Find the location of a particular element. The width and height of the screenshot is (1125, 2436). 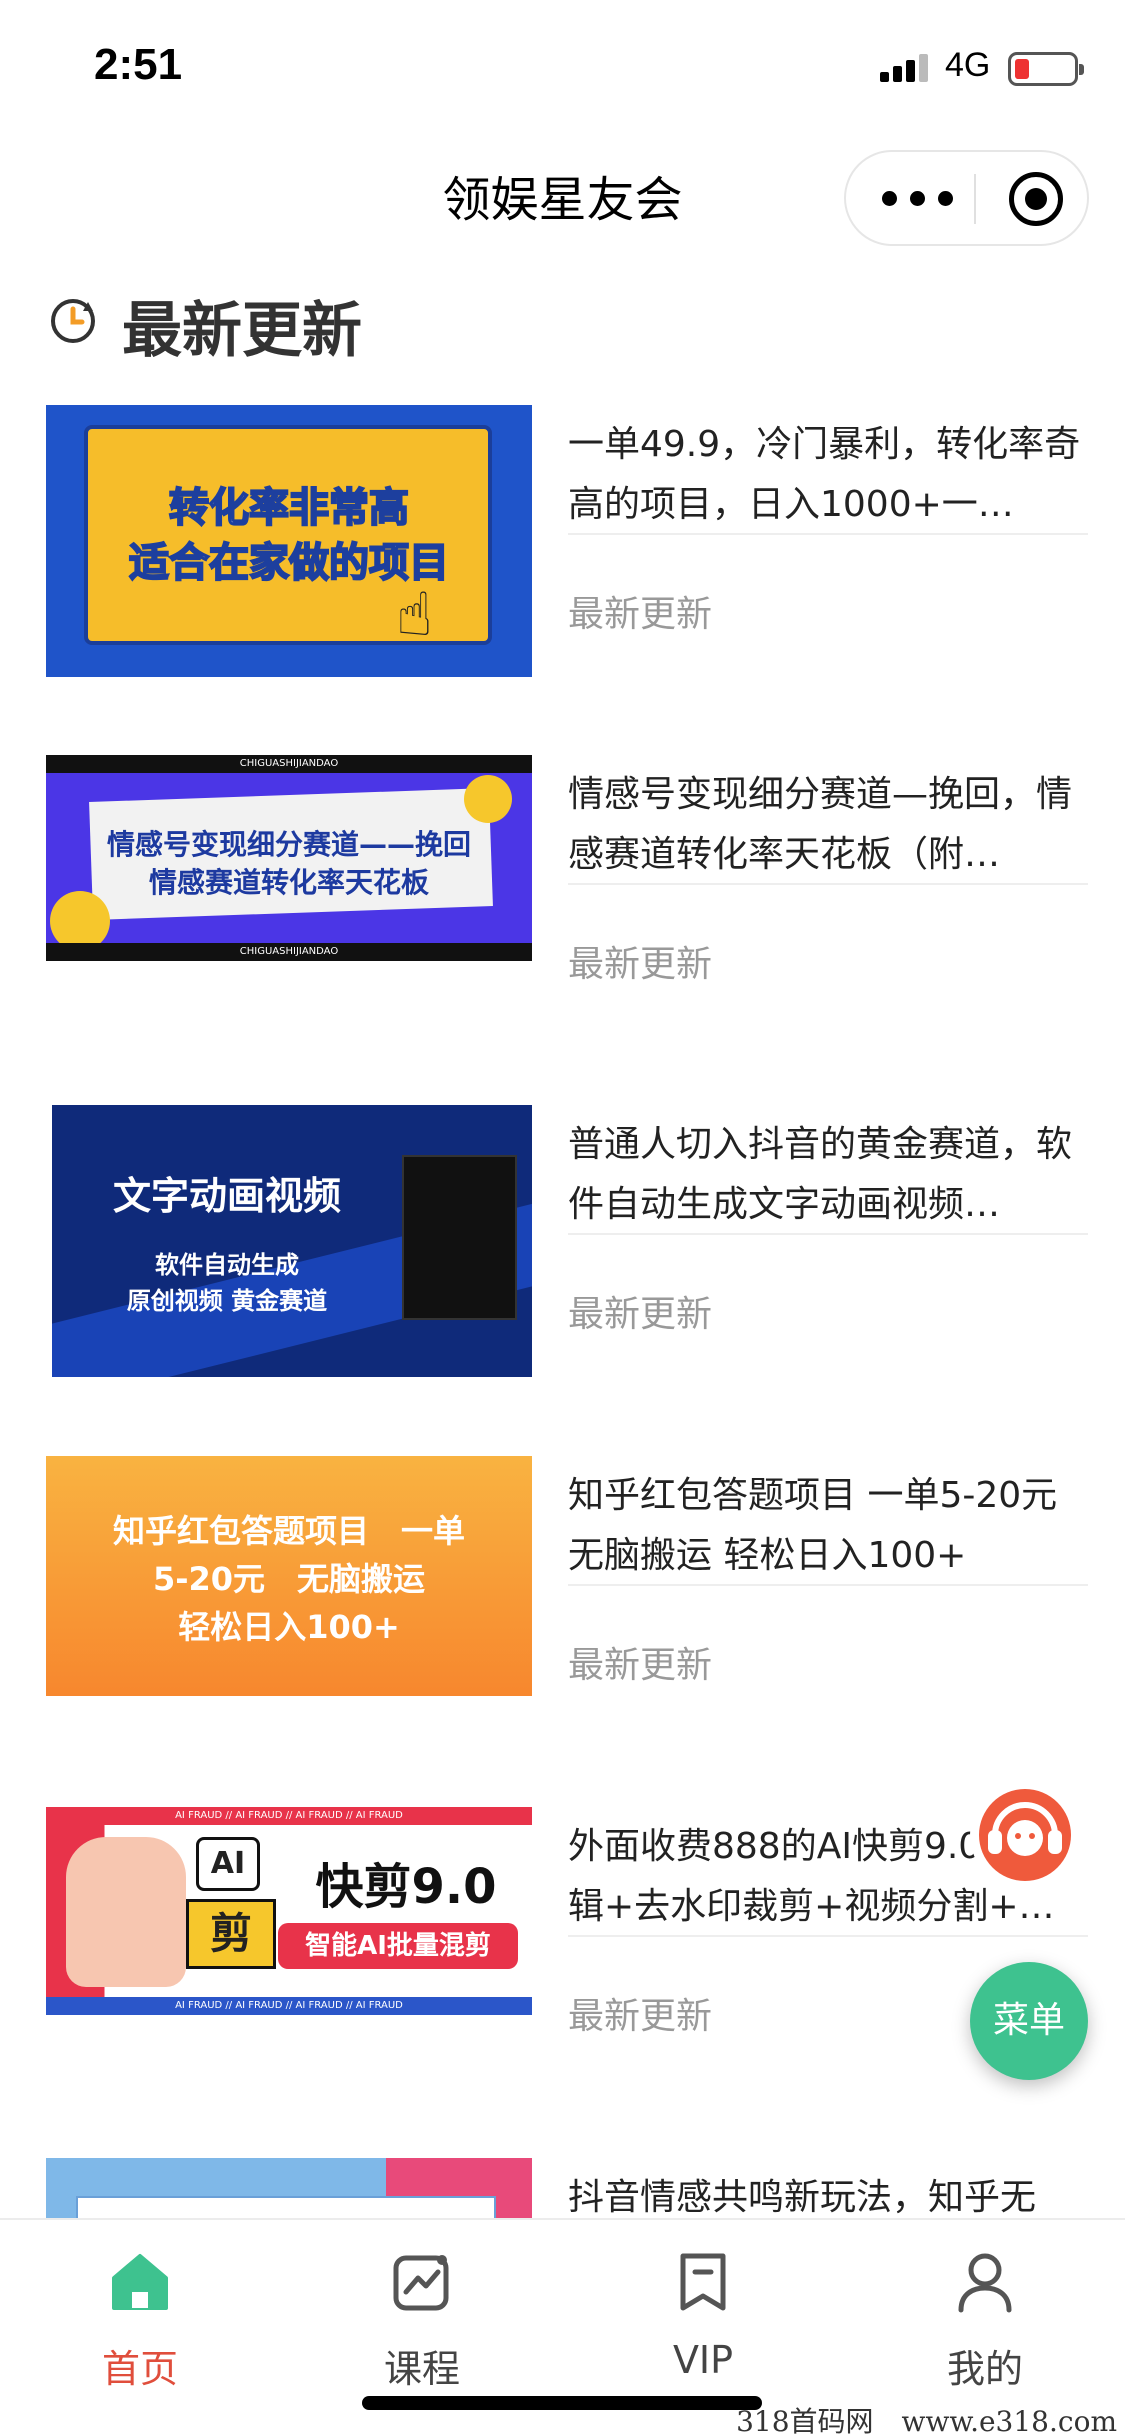

mini-program-capsule is located at coordinates (966, 198).